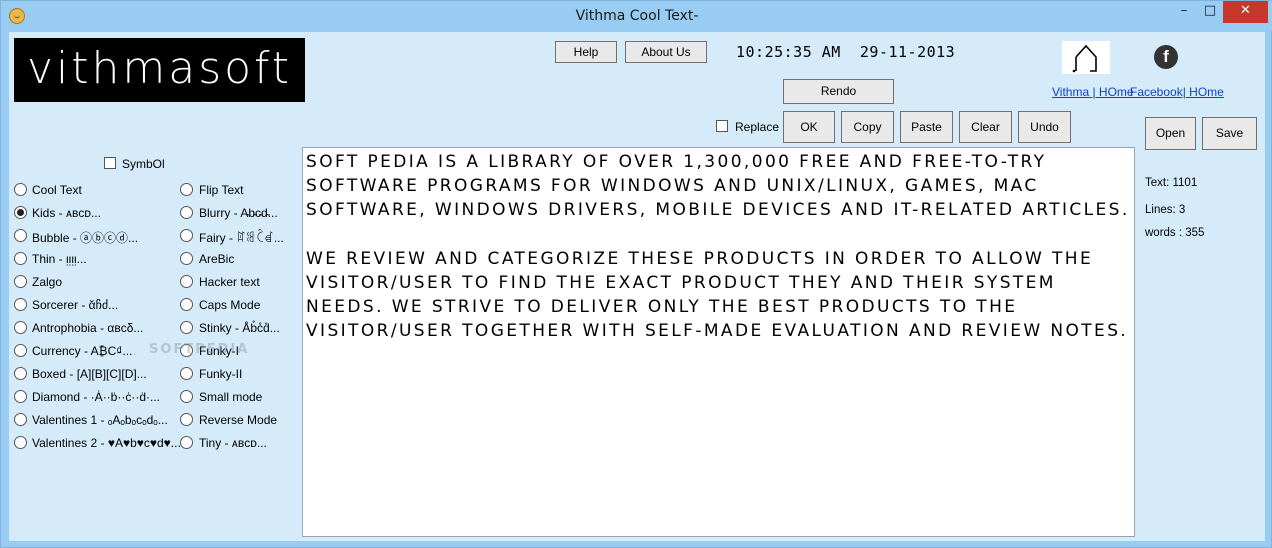 The image size is (1272, 548). What do you see at coordinates (1166, 57) in the screenshot?
I see `facebook-icon: f` at bounding box center [1166, 57].